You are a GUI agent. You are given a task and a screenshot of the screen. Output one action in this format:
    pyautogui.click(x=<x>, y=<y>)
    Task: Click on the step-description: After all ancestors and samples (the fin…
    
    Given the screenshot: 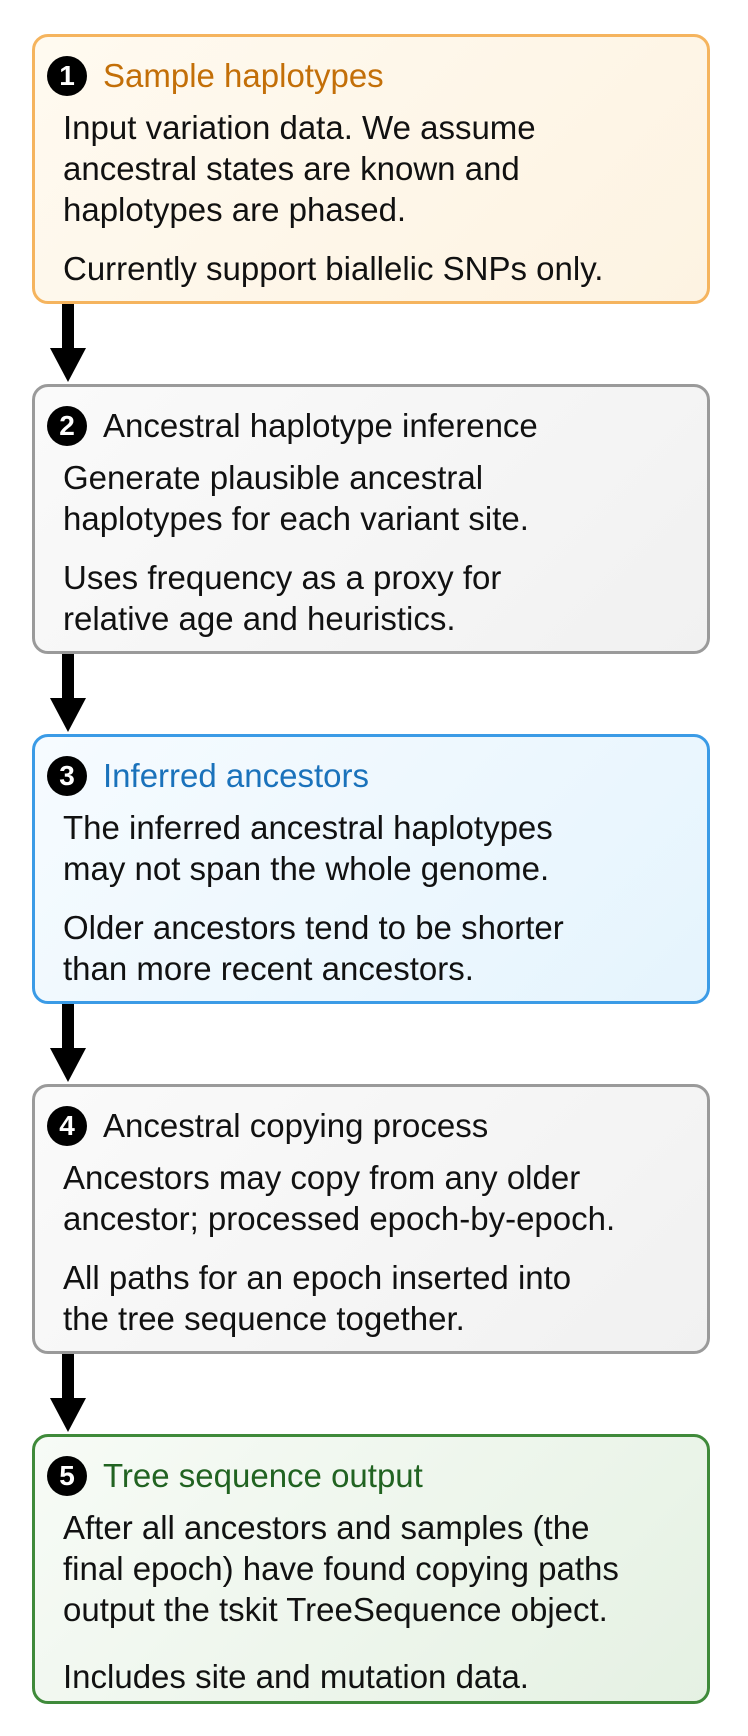 What is the action you would take?
    pyautogui.click(x=341, y=1568)
    